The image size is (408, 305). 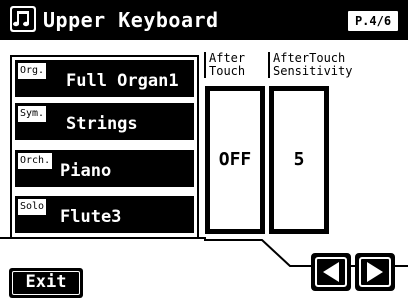 I want to click on page-title: Upper Keyboard, so click(x=131, y=20).